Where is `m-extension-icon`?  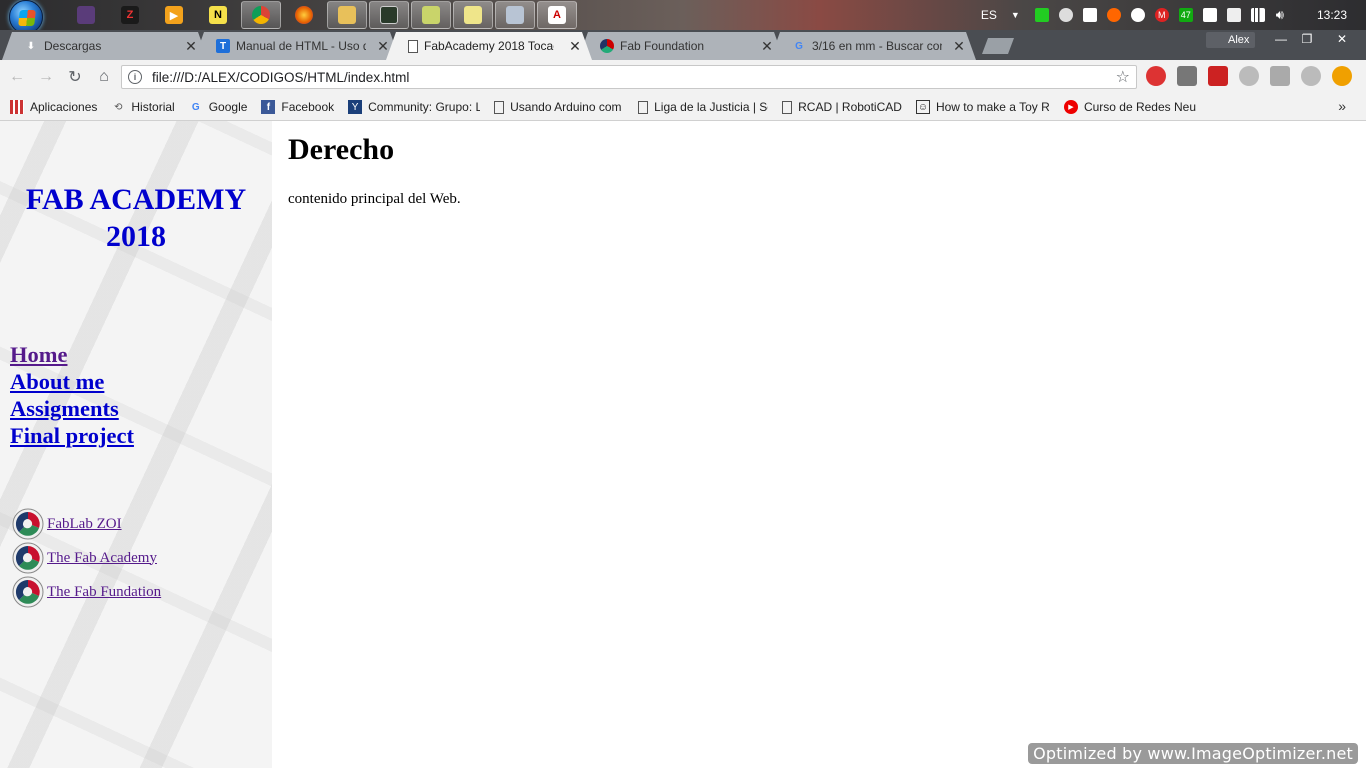 m-extension-icon is located at coordinates (1249, 76).